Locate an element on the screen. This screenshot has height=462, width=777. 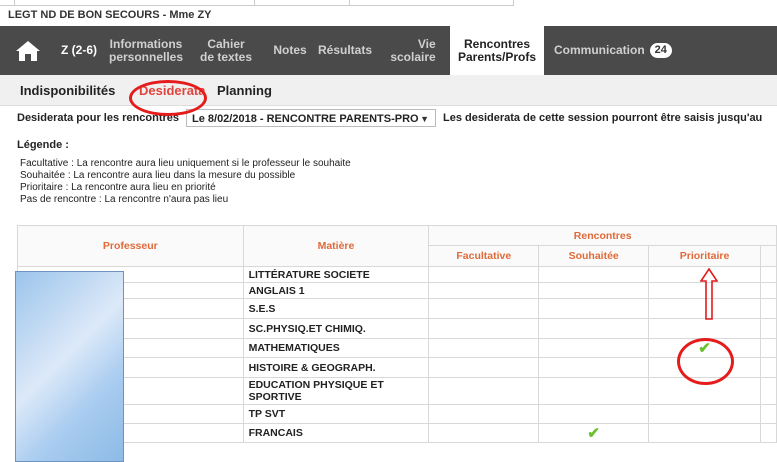
table-row: MATHEMATIQUES ✔ is located at coordinates (397, 348).